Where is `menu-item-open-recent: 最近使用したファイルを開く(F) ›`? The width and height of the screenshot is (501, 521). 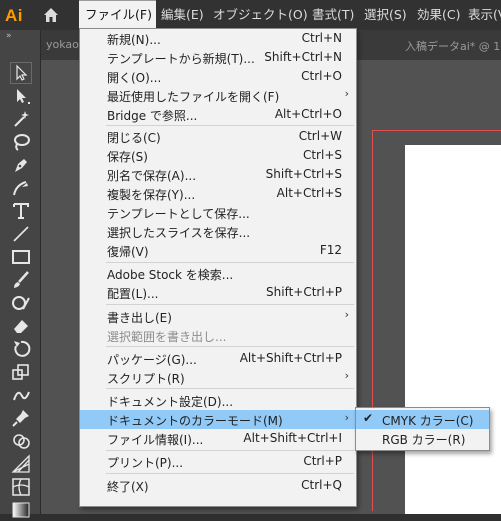 menu-item-open-recent: 最近使用したファイルを開く(F) › is located at coordinates (218, 95).